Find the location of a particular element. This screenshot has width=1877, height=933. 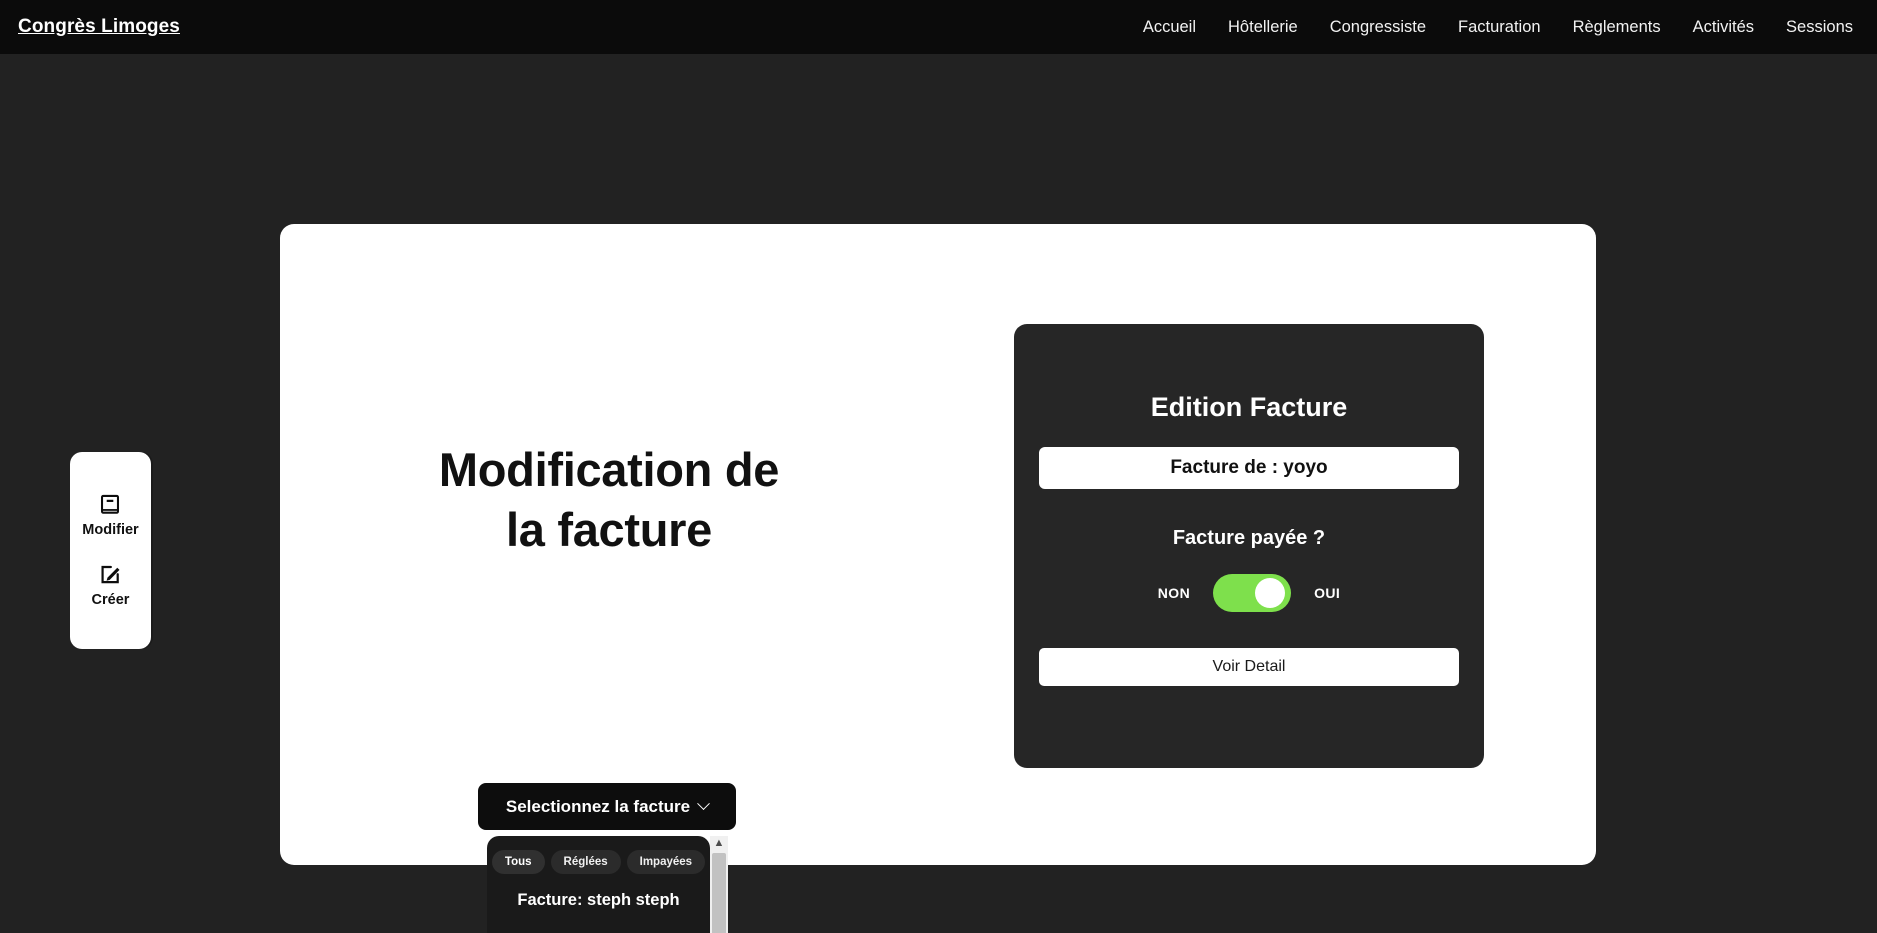

edit-square-icon is located at coordinates (110, 575).